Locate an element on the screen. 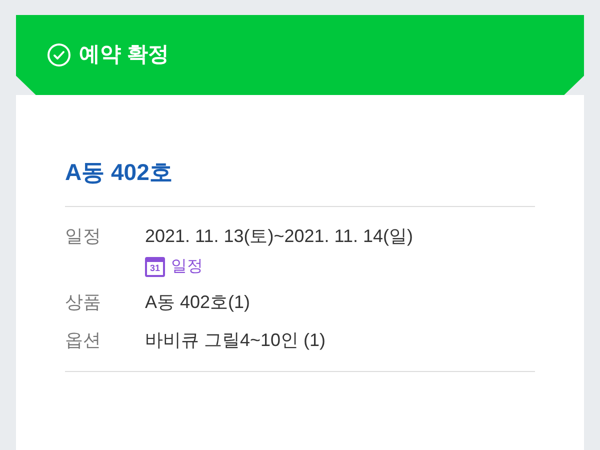 This screenshot has width=600, height=450. calendar-link: 31 일정 is located at coordinates (174, 267).